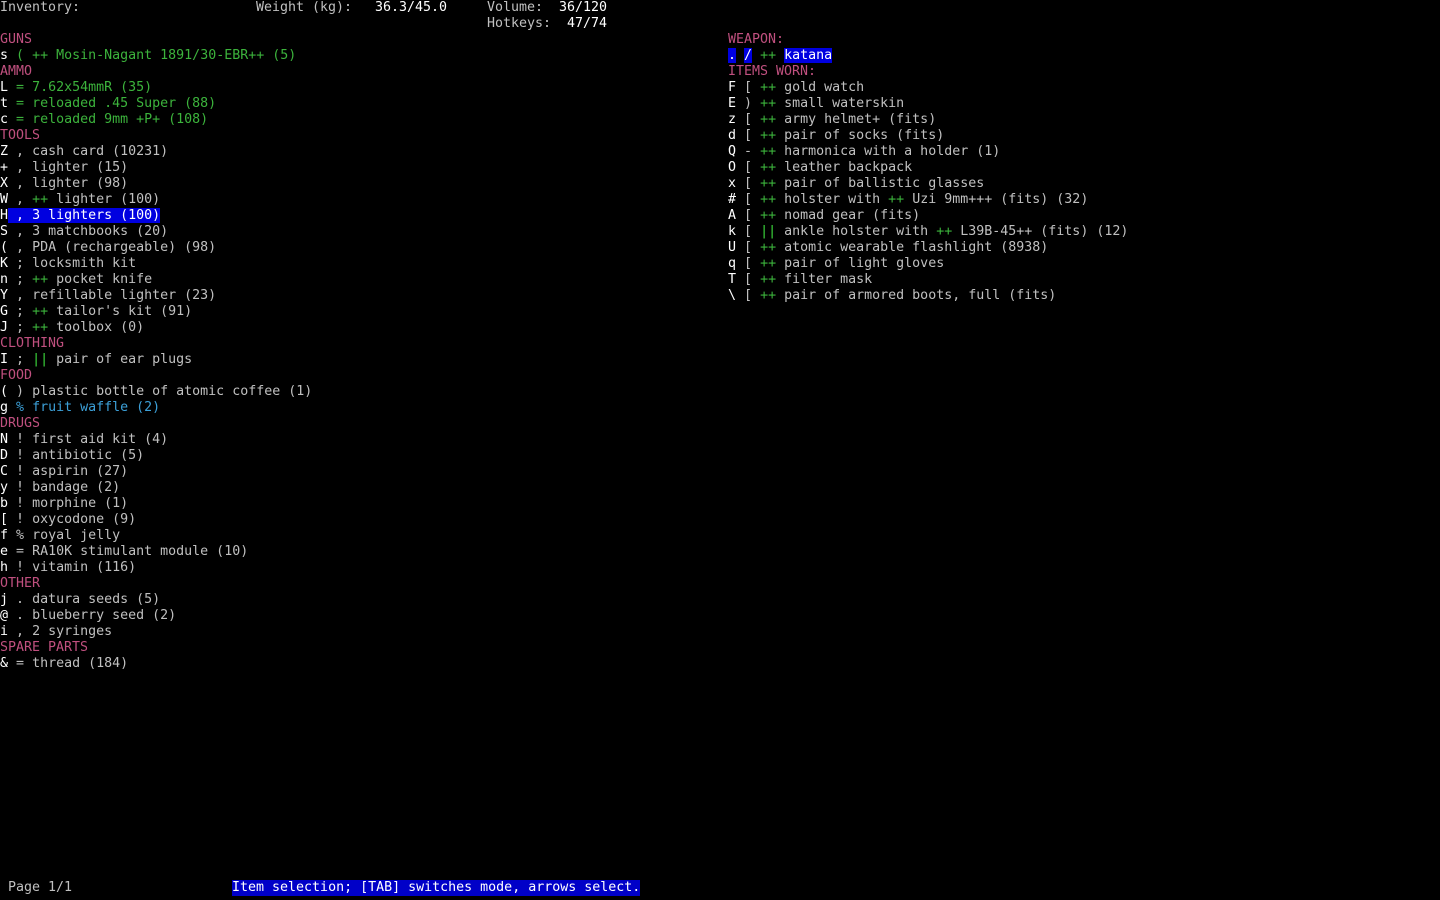 The height and width of the screenshot is (900, 1440). What do you see at coordinates (148, 56) in the screenshot?
I see `inventory-item: s ( ++ Mosin-Nagant 1891/30-EBR++ (5)` at bounding box center [148, 56].